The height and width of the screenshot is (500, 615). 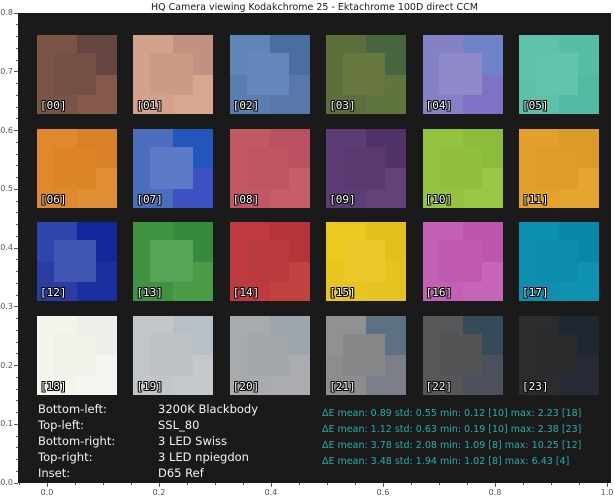 I want to click on x-tick-label: 0.8, so click(x=495, y=492).